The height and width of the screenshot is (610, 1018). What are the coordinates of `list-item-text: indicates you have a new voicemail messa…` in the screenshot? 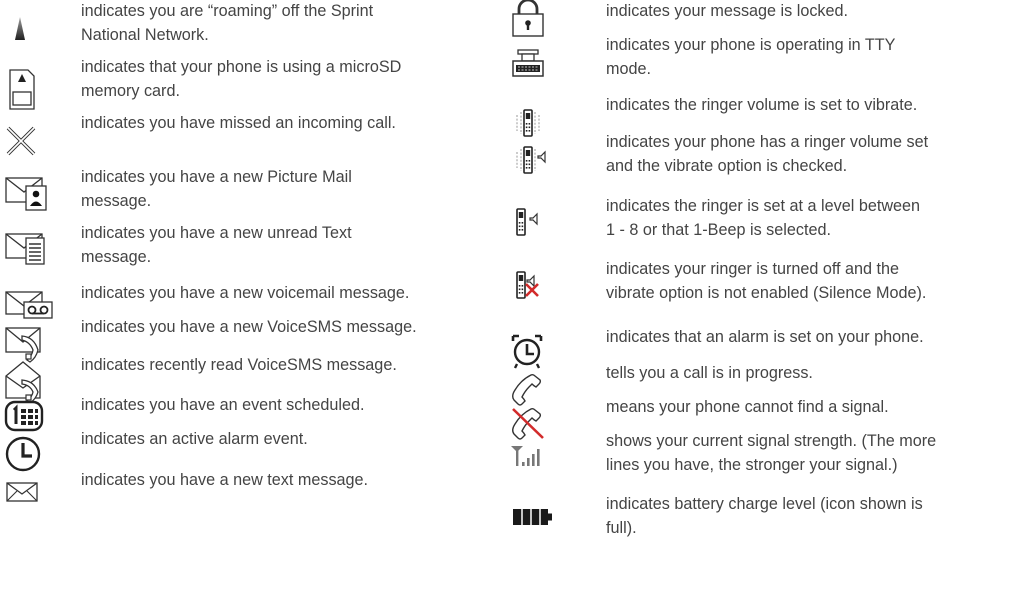 It's located at (245, 293).